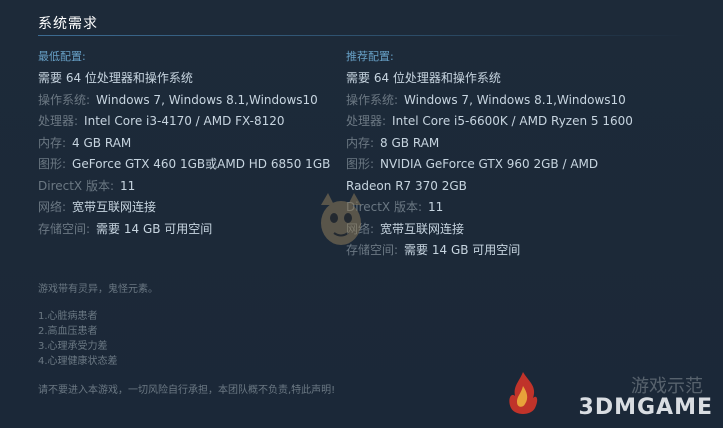  What do you see at coordinates (68, 24) in the screenshot?
I see `section-title: 系统需求` at bounding box center [68, 24].